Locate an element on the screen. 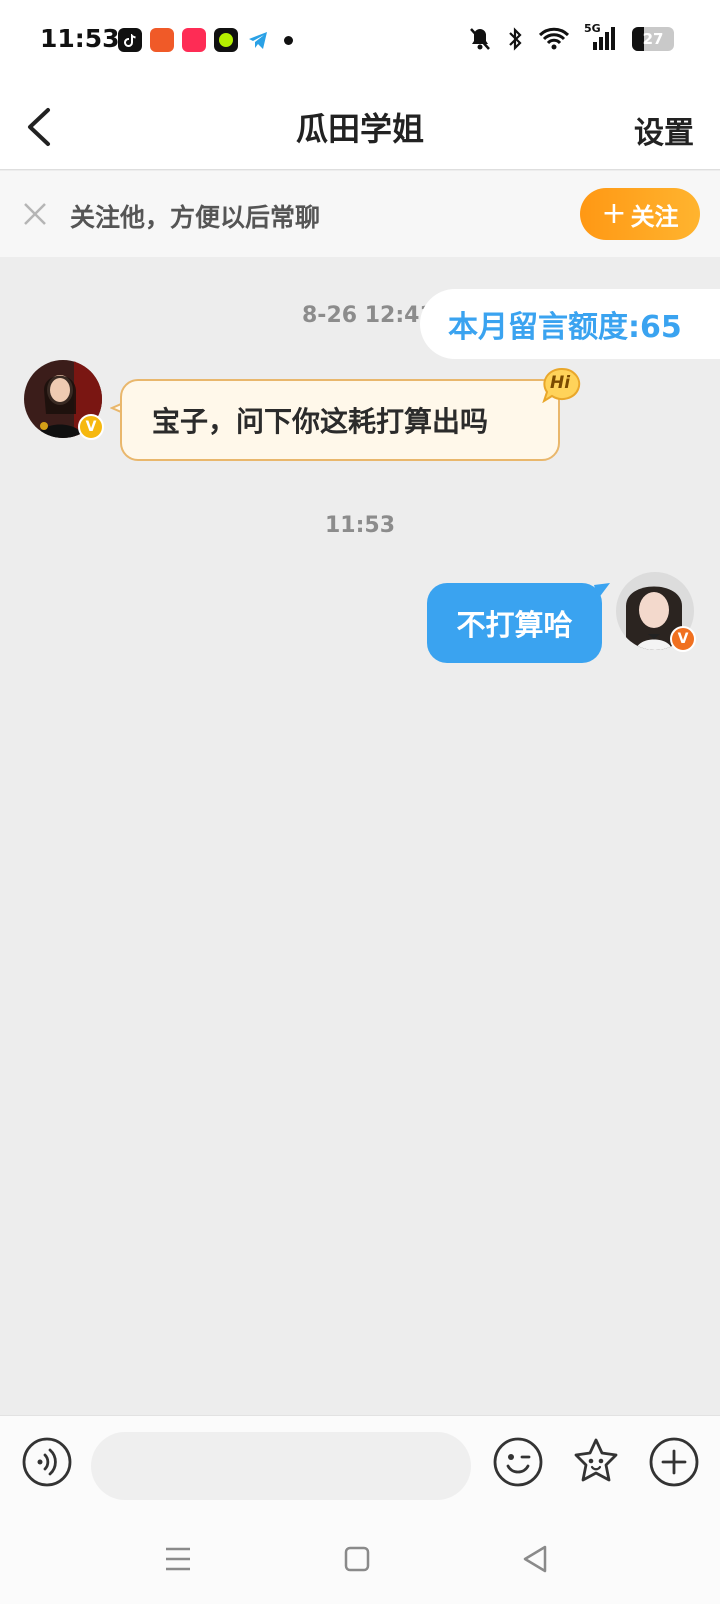 This screenshot has width=720, height=1604. outgoing-message-bubble: 不打算哈 is located at coordinates (514, 623).